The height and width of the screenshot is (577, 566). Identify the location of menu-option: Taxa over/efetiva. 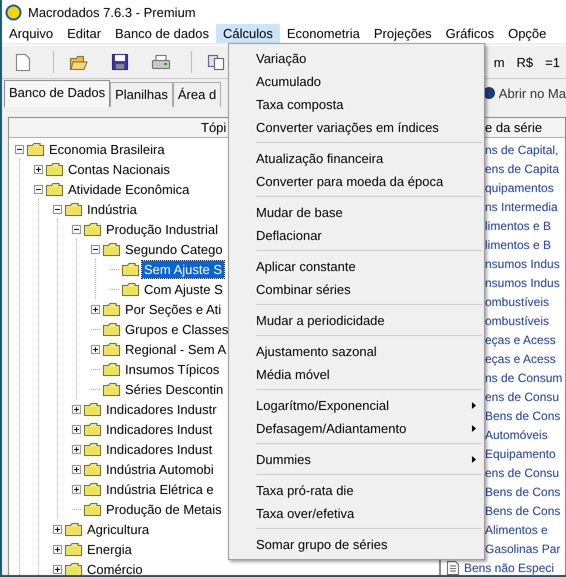
(356, 513).